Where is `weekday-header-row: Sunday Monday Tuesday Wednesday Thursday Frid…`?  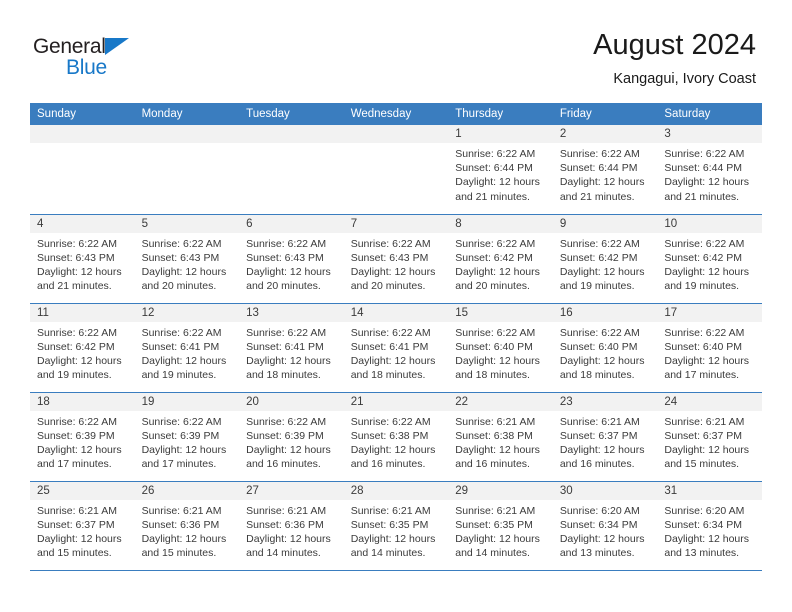
weekday-header-row: Sunday Monday Tuesday Wednesday Thursday Frid… is located at coordinates (396, 114).